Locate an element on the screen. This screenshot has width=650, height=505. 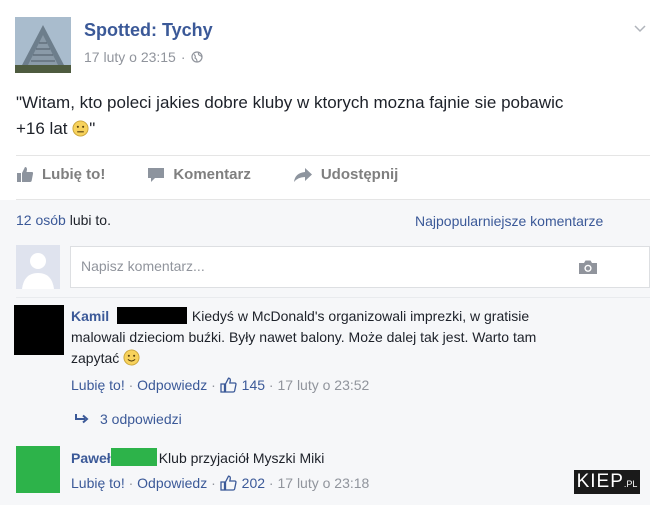
camera-icon is located at coordinates (588, 267).